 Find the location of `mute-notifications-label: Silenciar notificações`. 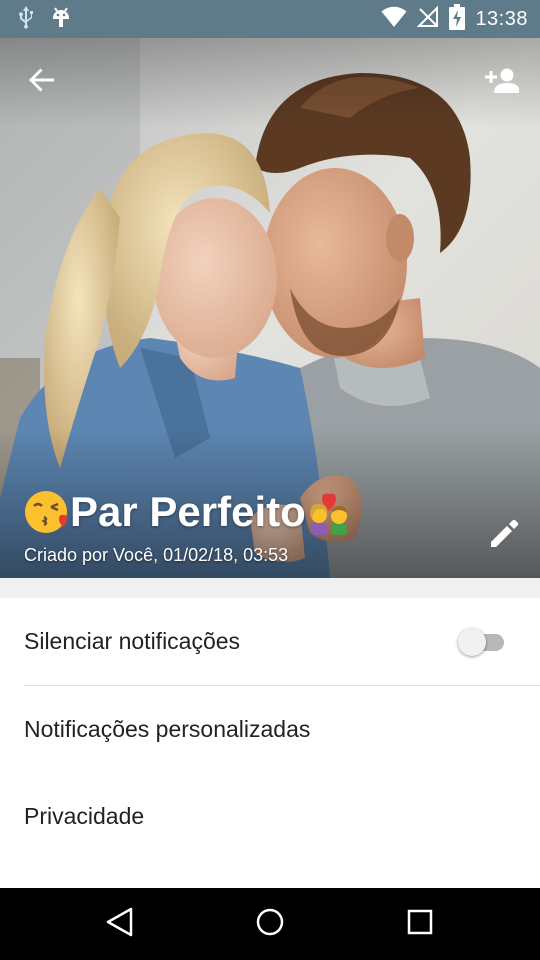

mute-notifications-label: Silenciar notificações is located at coordinates (132, 641).